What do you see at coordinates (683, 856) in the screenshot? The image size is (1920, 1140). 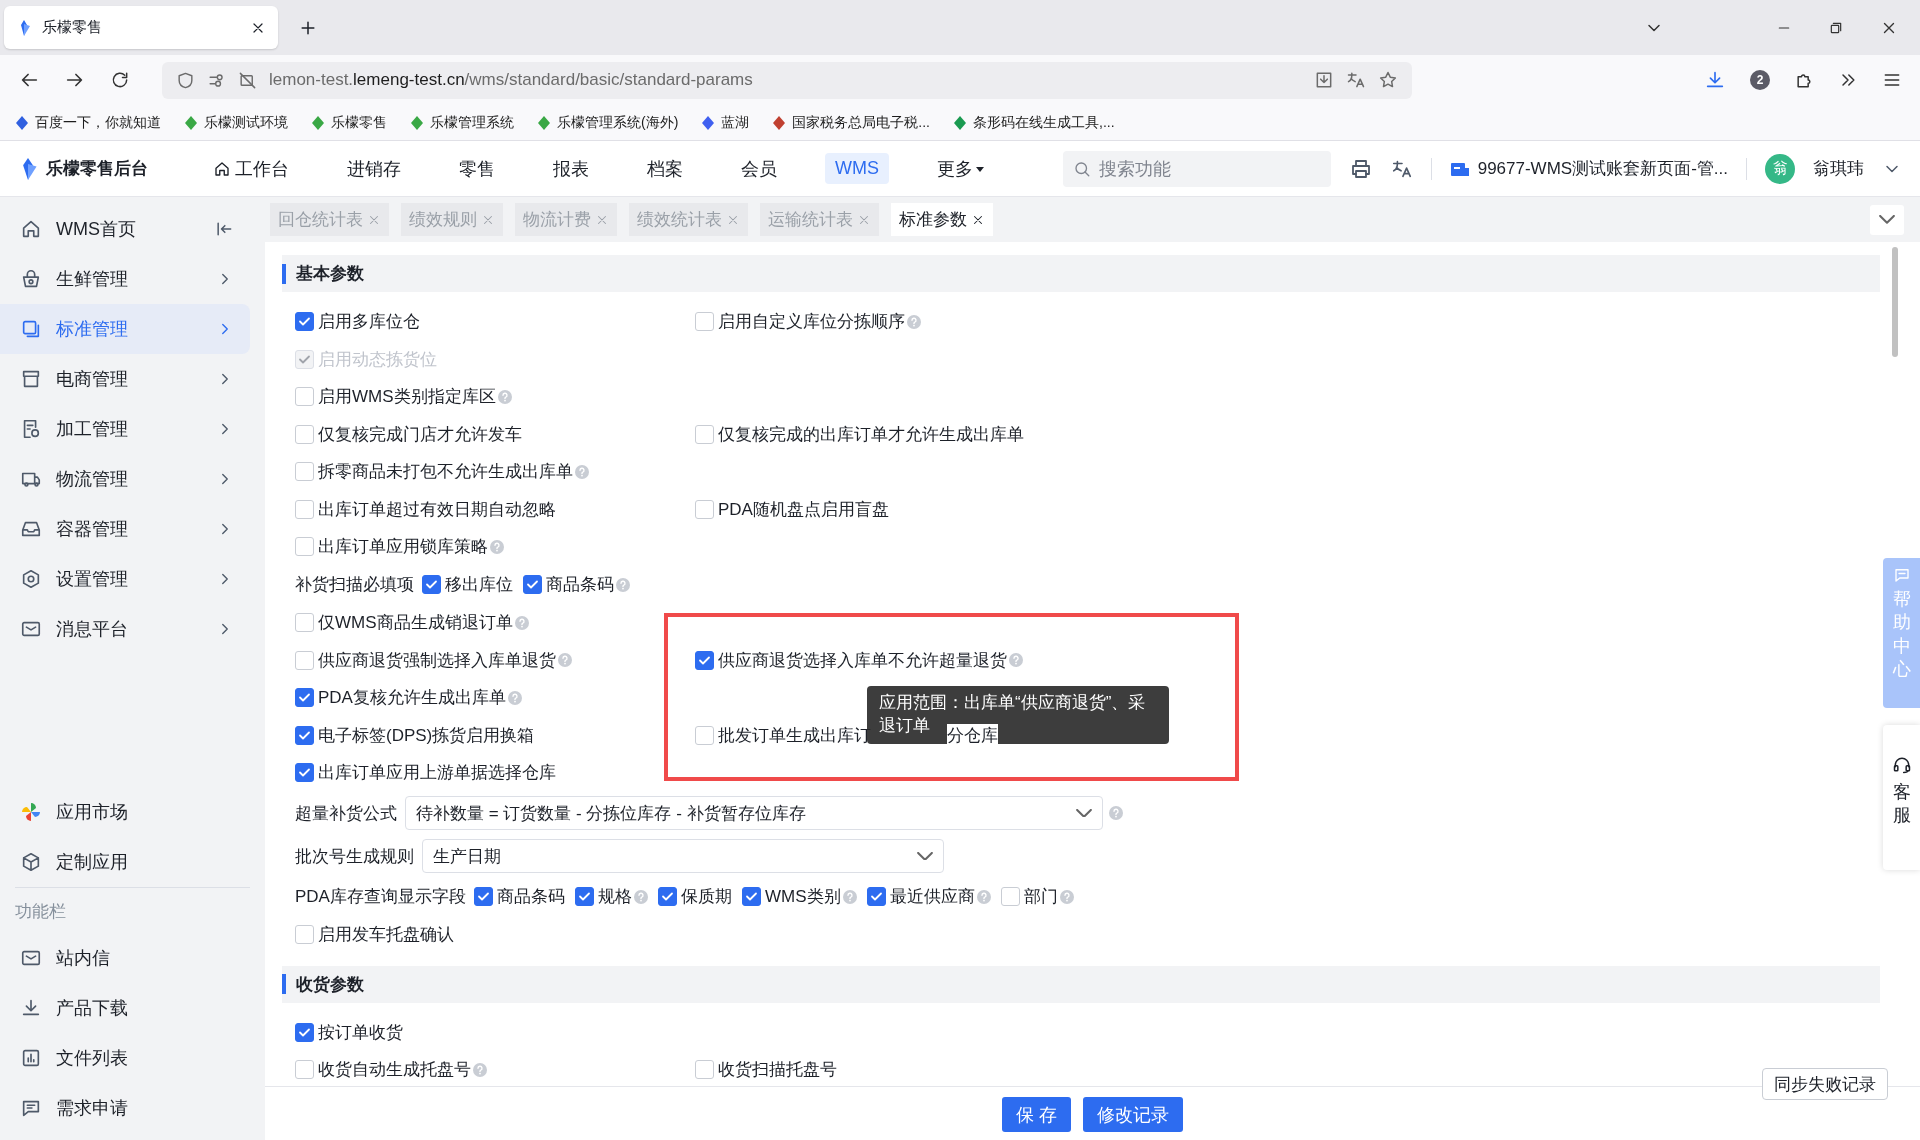 I see `select-field: 生产日期` at bounding box center [683, 856].